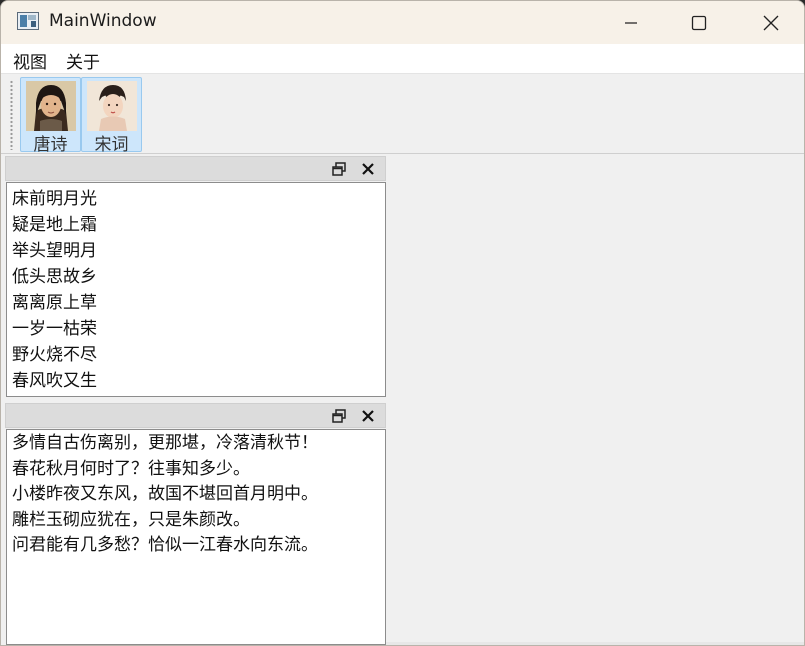 This screenshot has width=805, height=646. What do you see at coordinates (54, 251) in the screenshot?
I see `text-line: 举头望明月` at bounding box center [54, 251].